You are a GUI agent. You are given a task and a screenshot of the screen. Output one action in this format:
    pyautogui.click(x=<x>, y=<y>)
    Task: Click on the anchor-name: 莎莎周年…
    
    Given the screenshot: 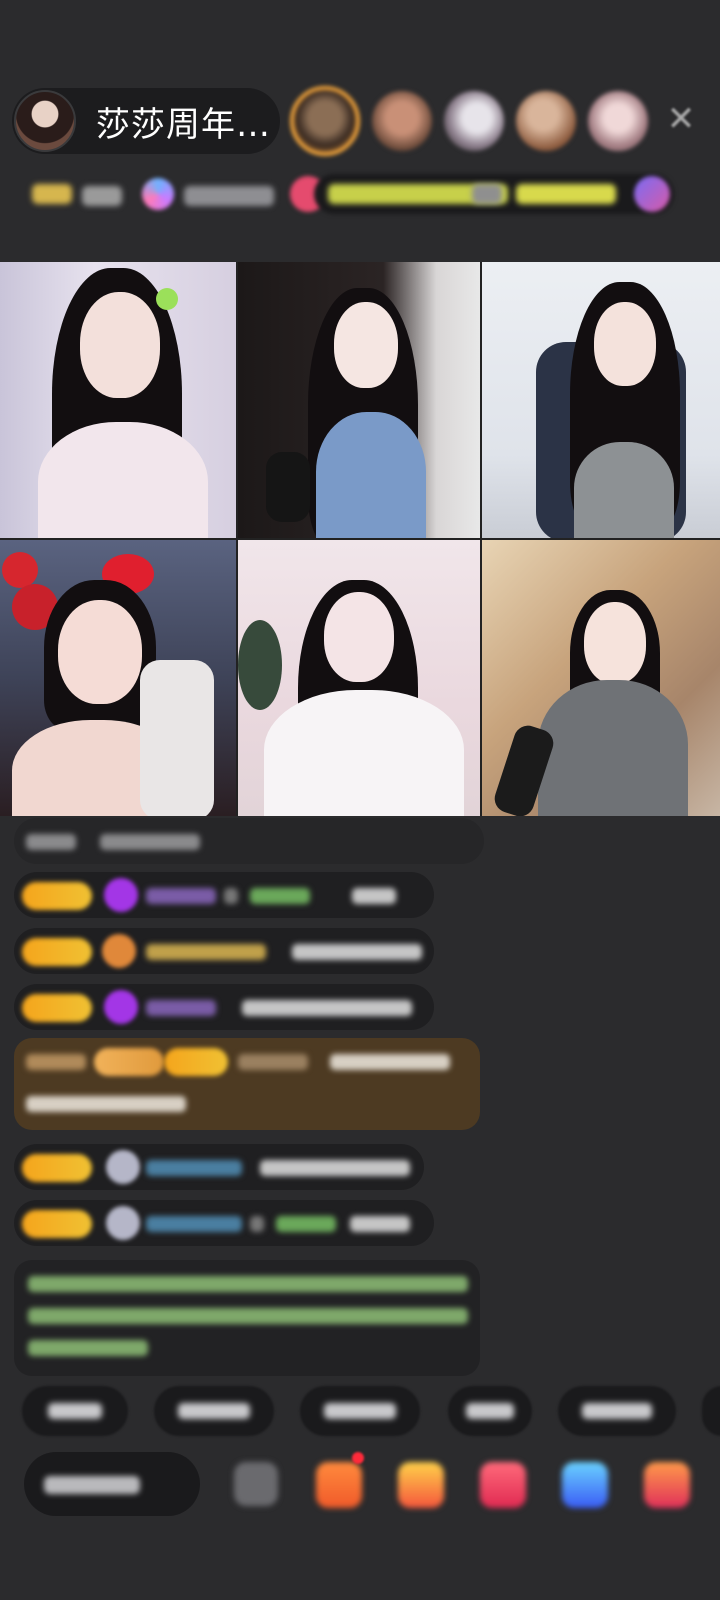 What is the action you would take?
    pyautogui.click(x=183, y=121)
    